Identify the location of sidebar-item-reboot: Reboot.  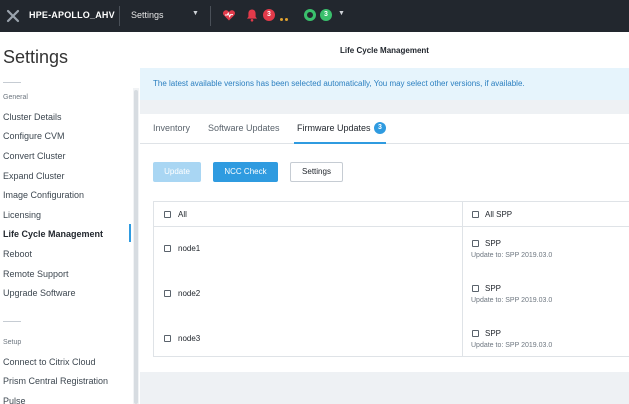
(17, 254).